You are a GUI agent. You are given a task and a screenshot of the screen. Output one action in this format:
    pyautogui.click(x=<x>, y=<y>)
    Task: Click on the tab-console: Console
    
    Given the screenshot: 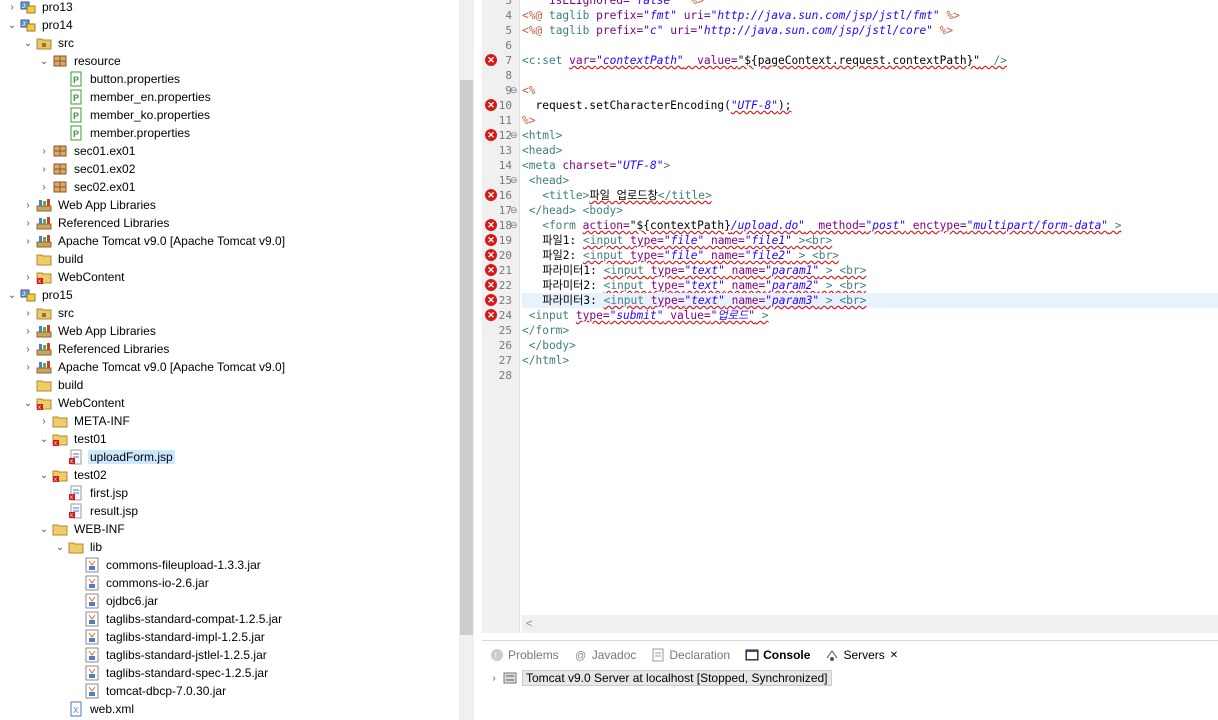 What is the action you would take?
    pyautogui.click(x=777, y=655)
    